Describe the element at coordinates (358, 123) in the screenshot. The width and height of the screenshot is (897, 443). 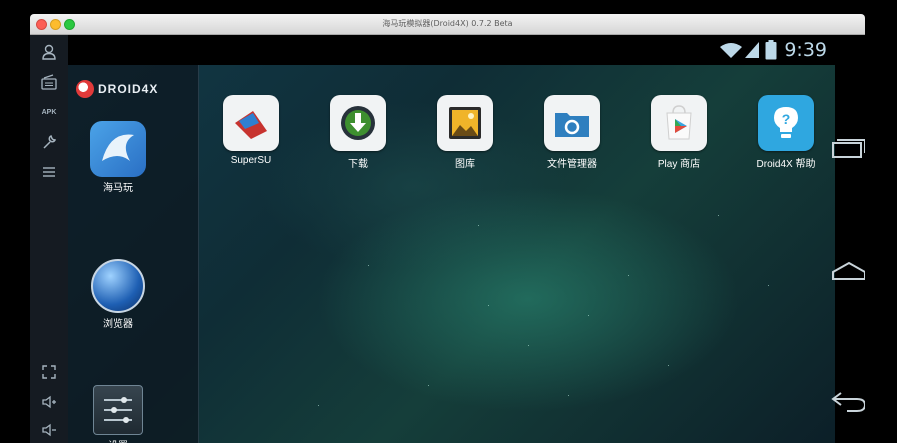
I see `download-icon` at that location.